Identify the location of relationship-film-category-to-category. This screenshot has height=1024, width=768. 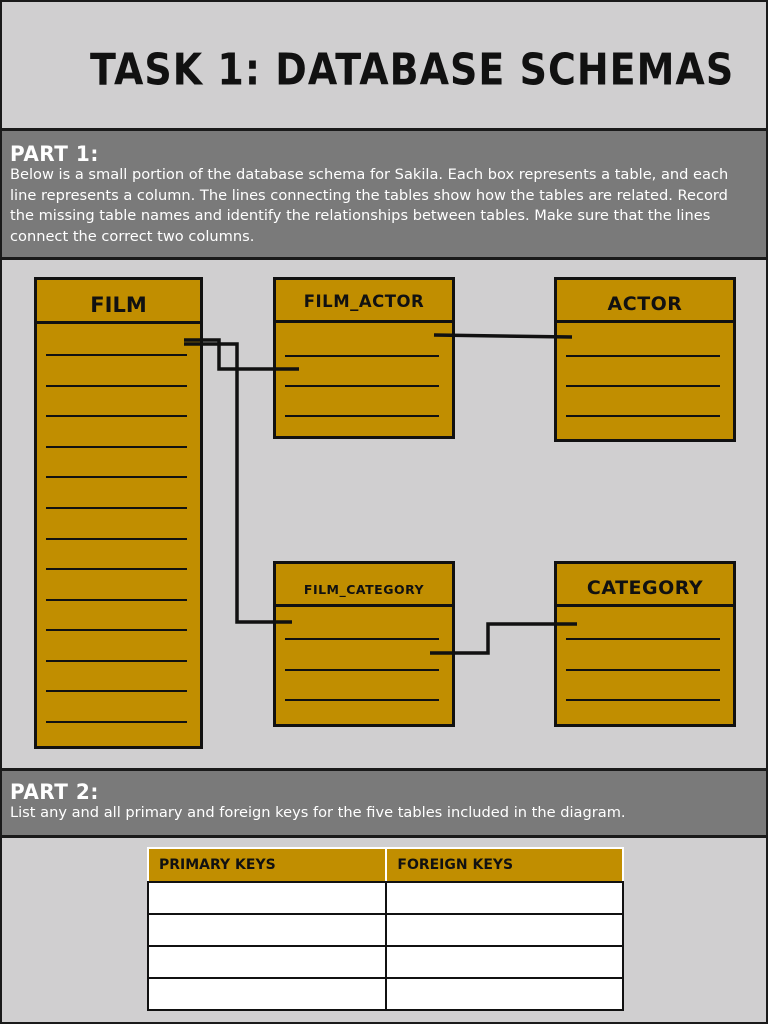
(503, 638).